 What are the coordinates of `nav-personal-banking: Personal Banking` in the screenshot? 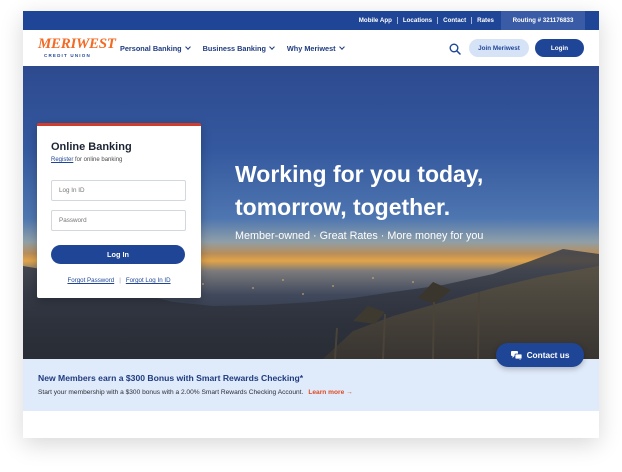 It's located at (155, 48).